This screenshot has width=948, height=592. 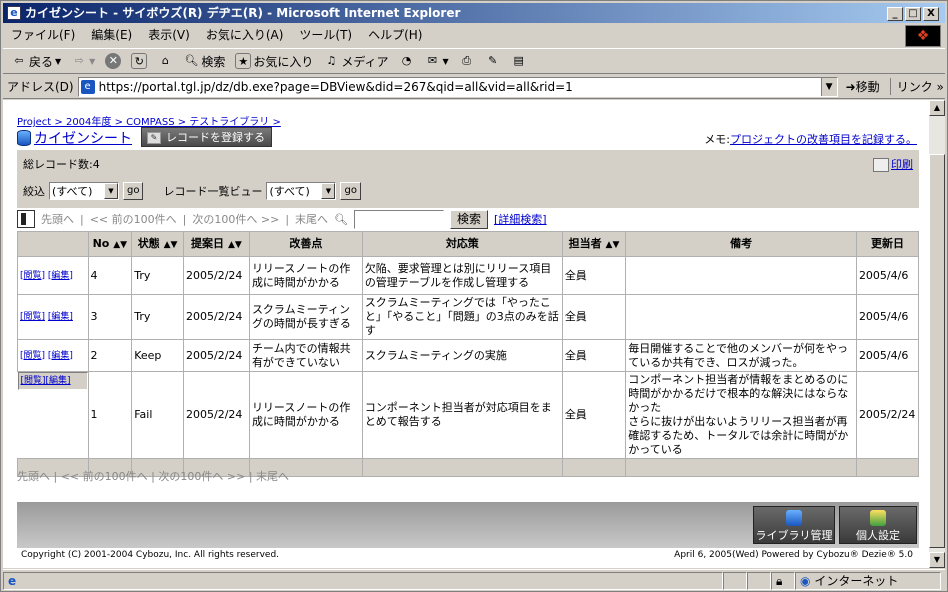 I want to click on links-button: リンク », so click(x=916, y=86).